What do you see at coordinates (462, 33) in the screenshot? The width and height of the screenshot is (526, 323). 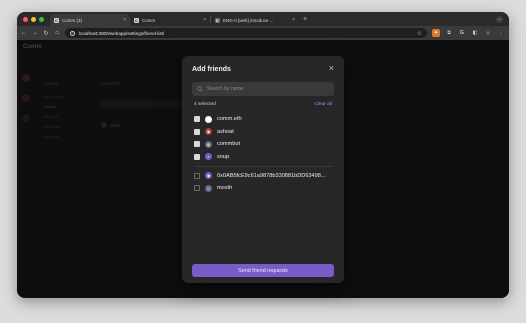 I see `google-icon: G` at bounding box center [462, 33].